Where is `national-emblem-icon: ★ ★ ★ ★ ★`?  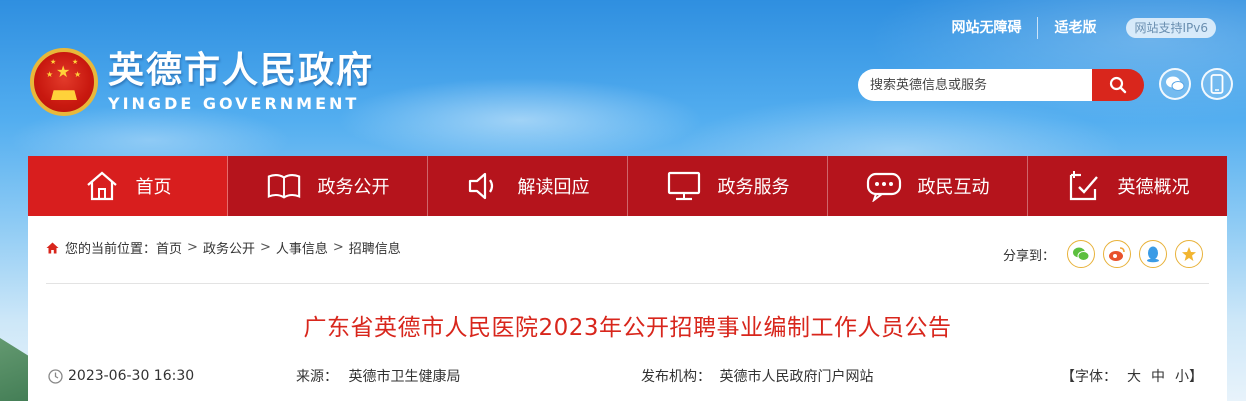
national-emblem-icon: ★ ★ ★ ★ ★ is located at coordinates (64, 82).